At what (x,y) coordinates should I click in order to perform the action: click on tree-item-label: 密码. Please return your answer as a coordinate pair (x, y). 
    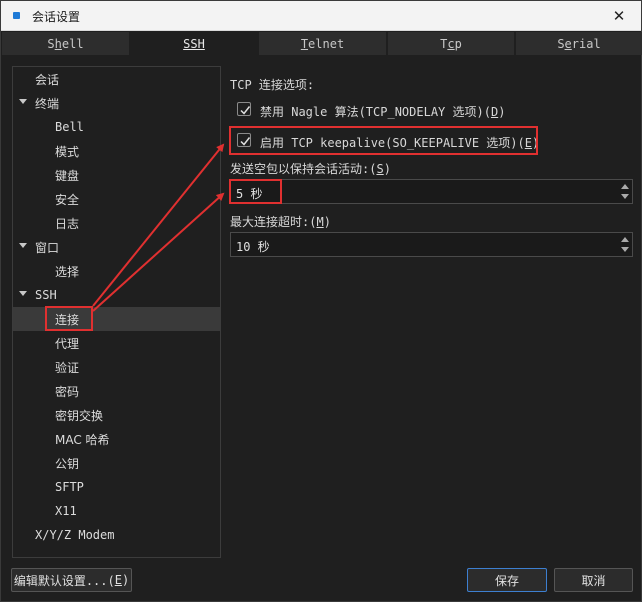
    Looking at the image, I should click on (67, 391).